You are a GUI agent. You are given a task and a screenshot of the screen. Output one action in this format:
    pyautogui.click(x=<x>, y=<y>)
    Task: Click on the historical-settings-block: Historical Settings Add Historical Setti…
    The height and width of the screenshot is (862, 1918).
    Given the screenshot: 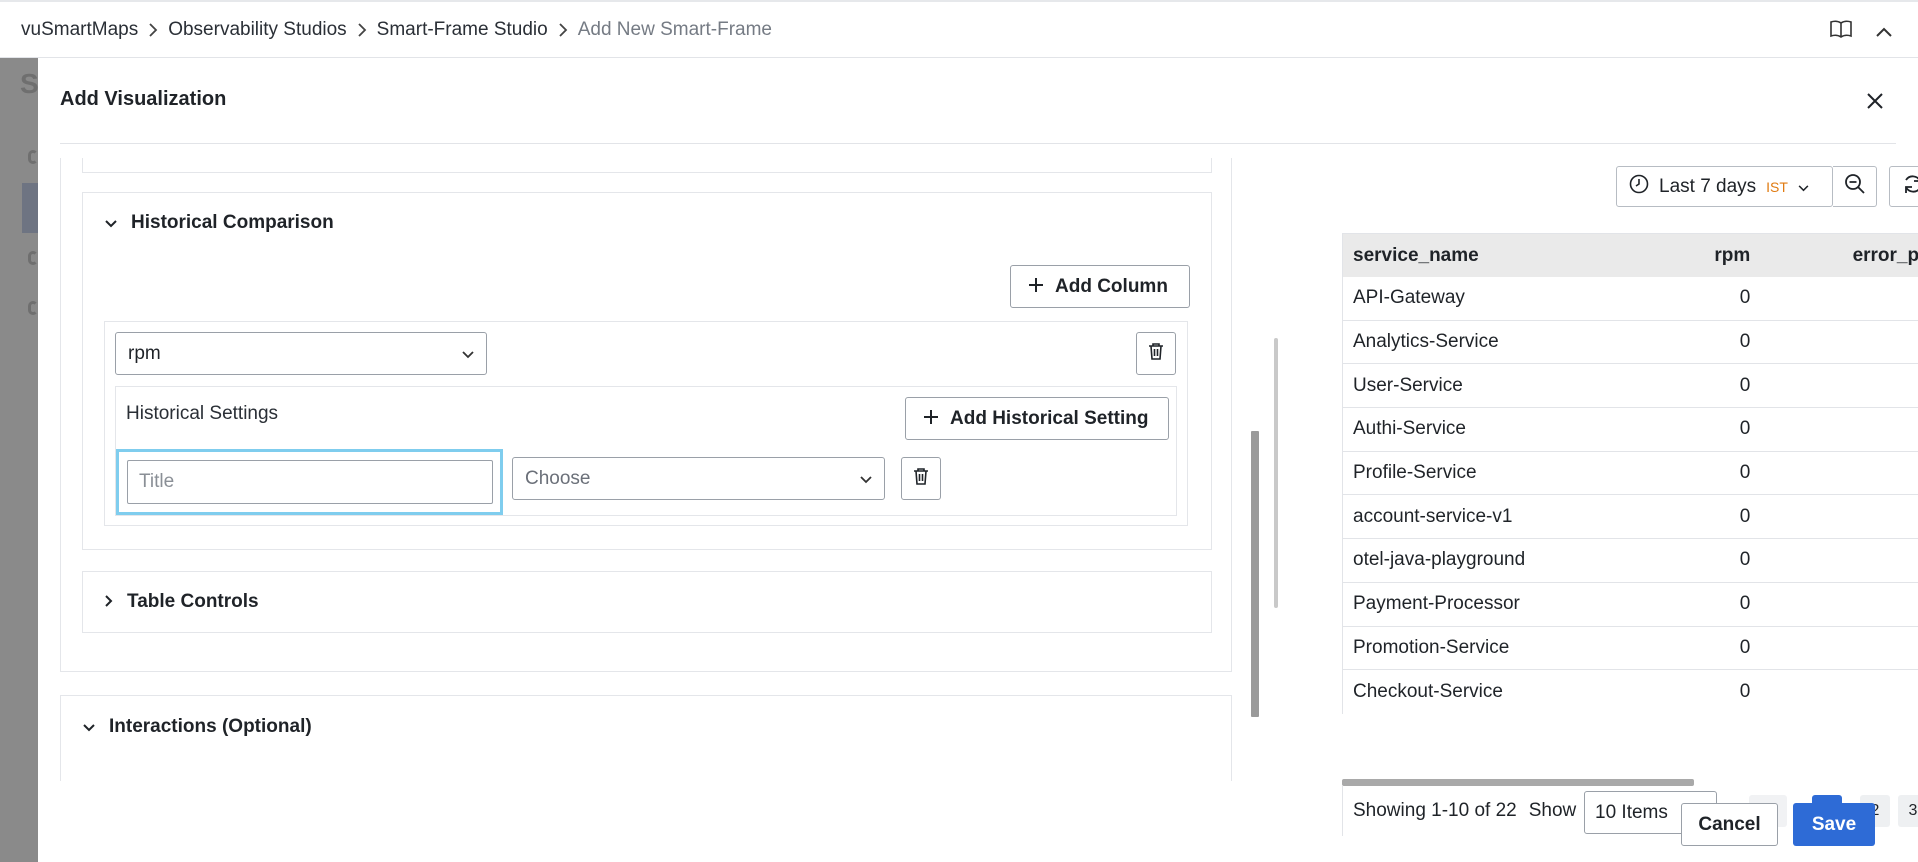 What is the action you would take?
    pyautogui.click(x=646, y=451)
    